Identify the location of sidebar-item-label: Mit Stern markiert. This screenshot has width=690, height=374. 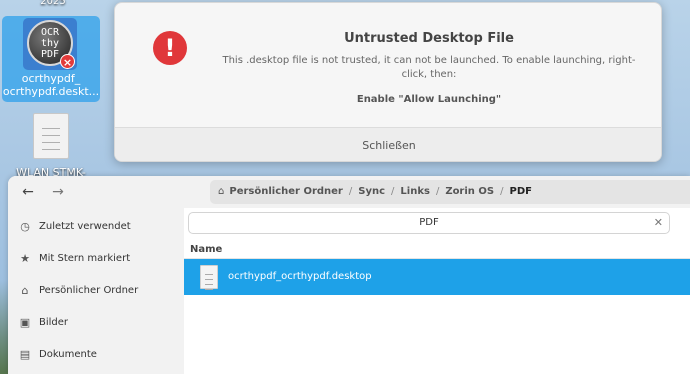
(85, 258).